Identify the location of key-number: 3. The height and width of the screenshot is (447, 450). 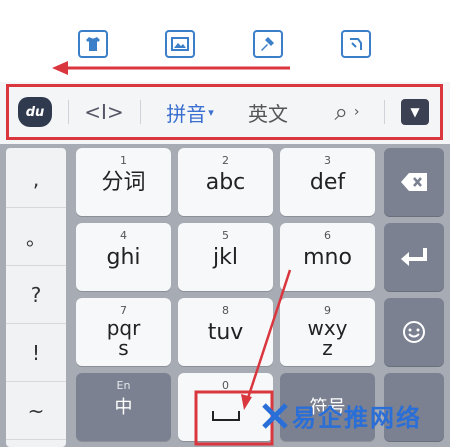
(327, 160).